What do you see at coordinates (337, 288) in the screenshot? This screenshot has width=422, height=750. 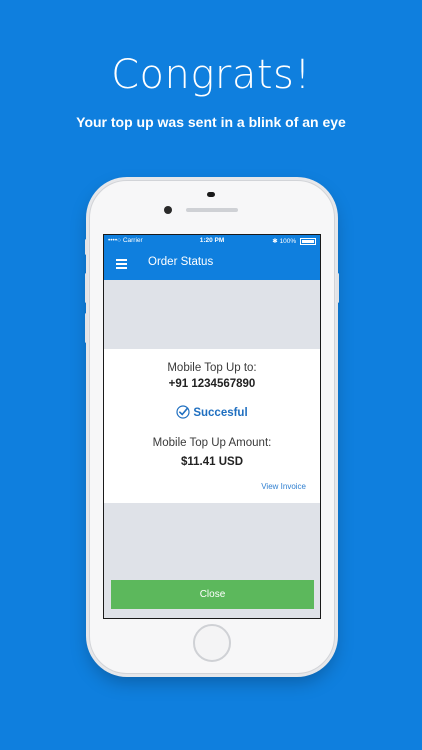 I see `power-button` at bounding box center [337, 288].